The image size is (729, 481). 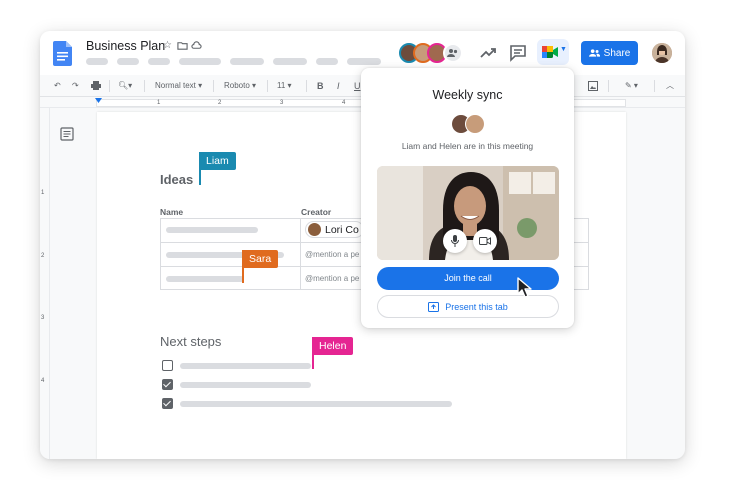 I want to click on collapse-icon: ︿, so click(x=670, y=86).